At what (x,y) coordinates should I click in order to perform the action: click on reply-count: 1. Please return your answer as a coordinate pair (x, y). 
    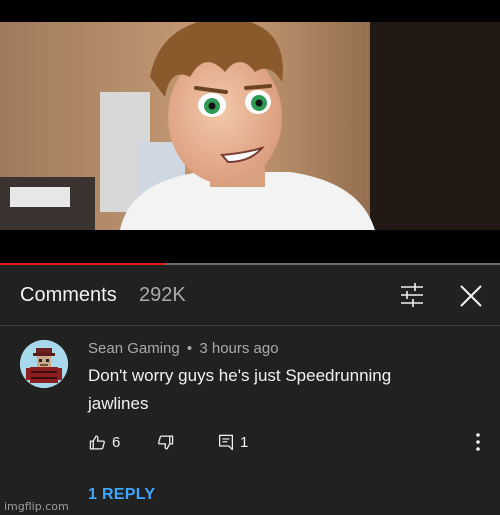
    Looking at the image, I should click on (244, 442).